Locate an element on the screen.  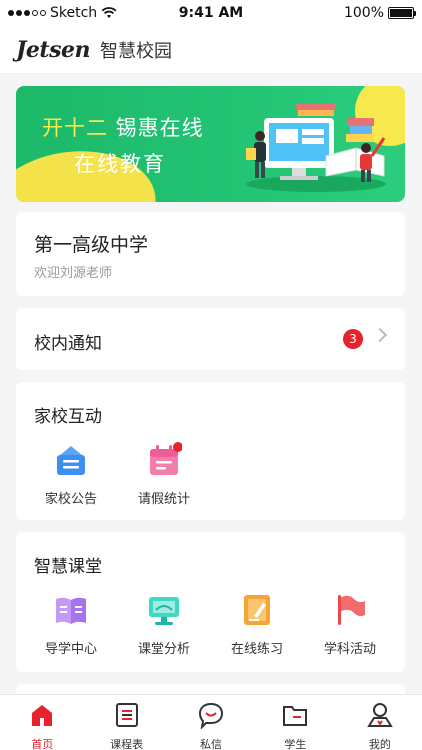
announcement-icon is located at coordinates (71, 460).